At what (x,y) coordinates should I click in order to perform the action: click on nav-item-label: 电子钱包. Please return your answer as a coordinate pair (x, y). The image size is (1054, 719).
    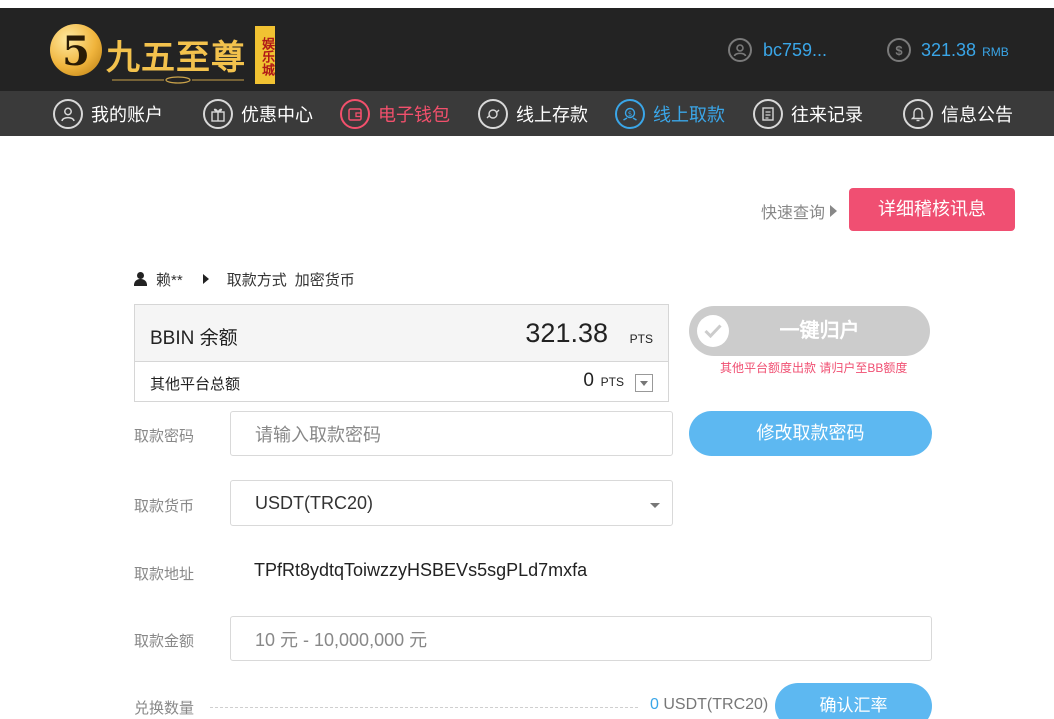
    Looking at the image, I should click on (414, 114).